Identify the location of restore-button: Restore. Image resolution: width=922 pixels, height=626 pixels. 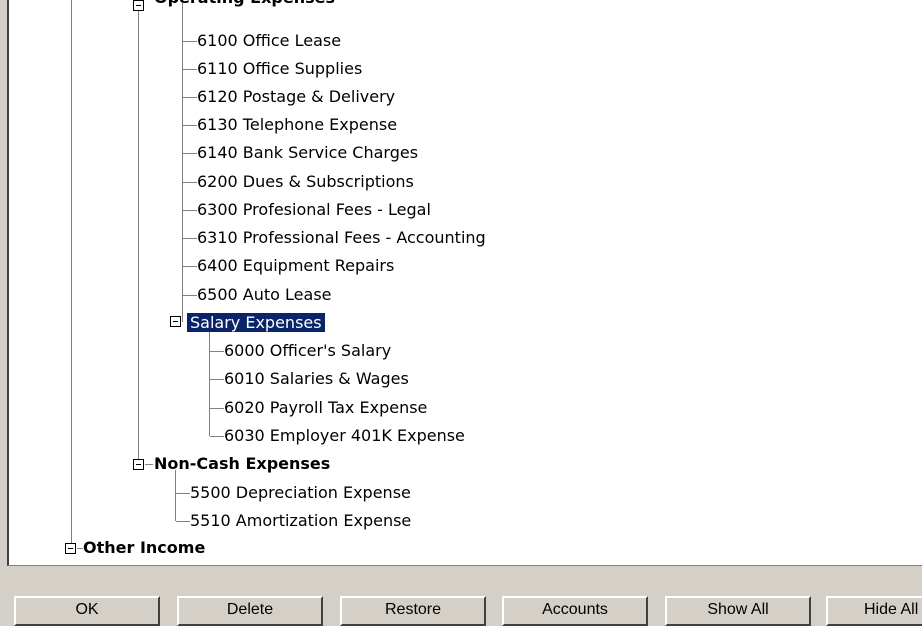
(413, 611).